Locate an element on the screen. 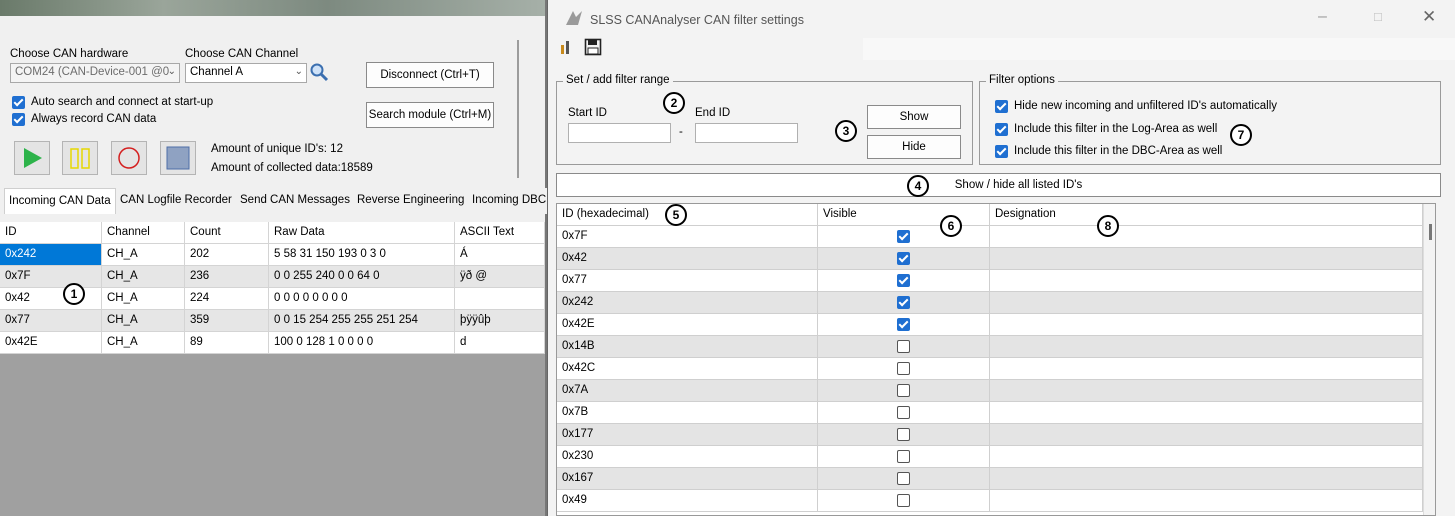  show-button: Show is located at coordinates (914, 117).